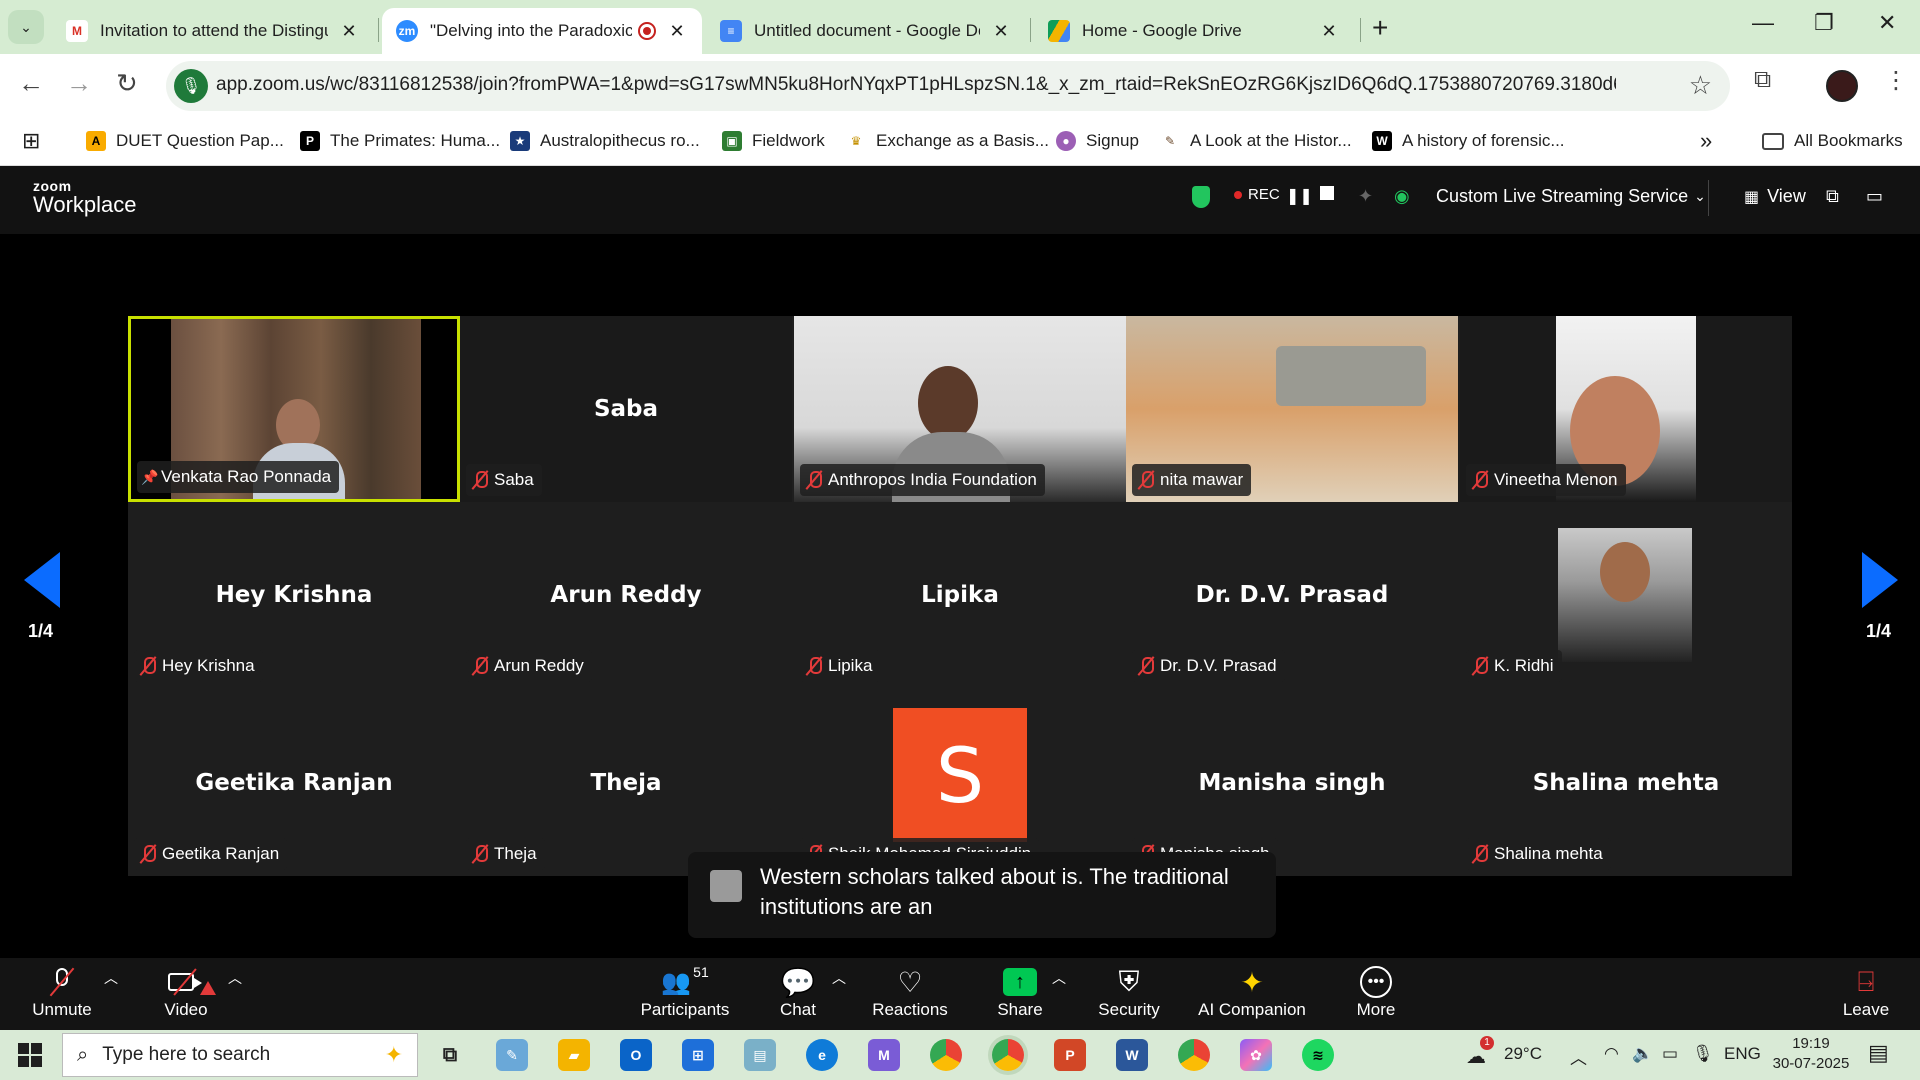  Describe the element at coordinates (866, 31) in the screenshot. I see `tab-google-docs: ≡ Untitled document - Google Do ✕` at that location.